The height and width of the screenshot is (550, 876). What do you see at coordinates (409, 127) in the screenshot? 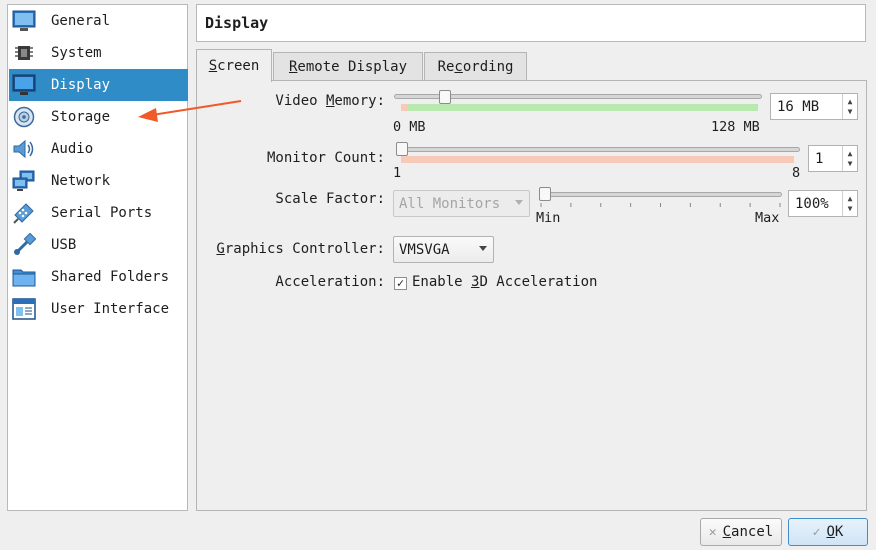
I see `video-memory-min-label: 0 MB` at bounding box center [409, 127].